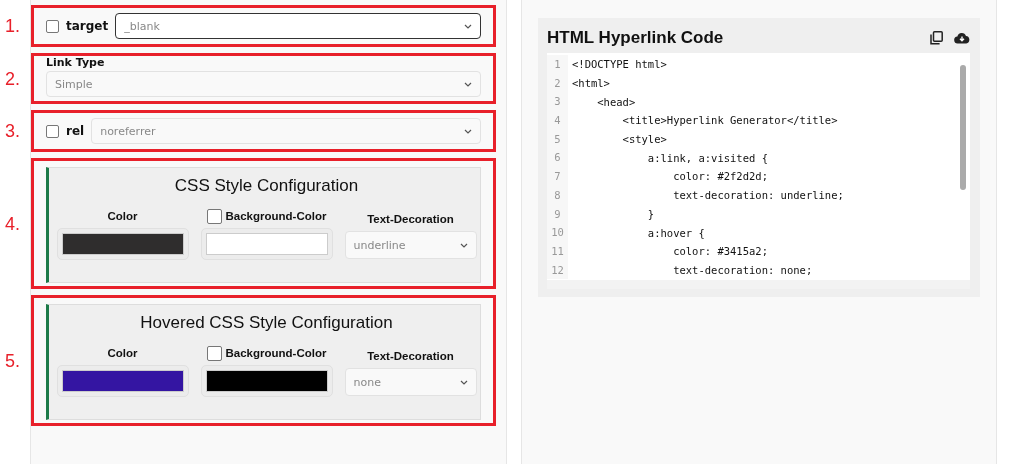 Image resolution: width=1024 pixels, height=464 pixels. What do you see at coordinates (962, 37) in the screenshot?
I see `cloud-download-icon` at bounding box center [962, 37].